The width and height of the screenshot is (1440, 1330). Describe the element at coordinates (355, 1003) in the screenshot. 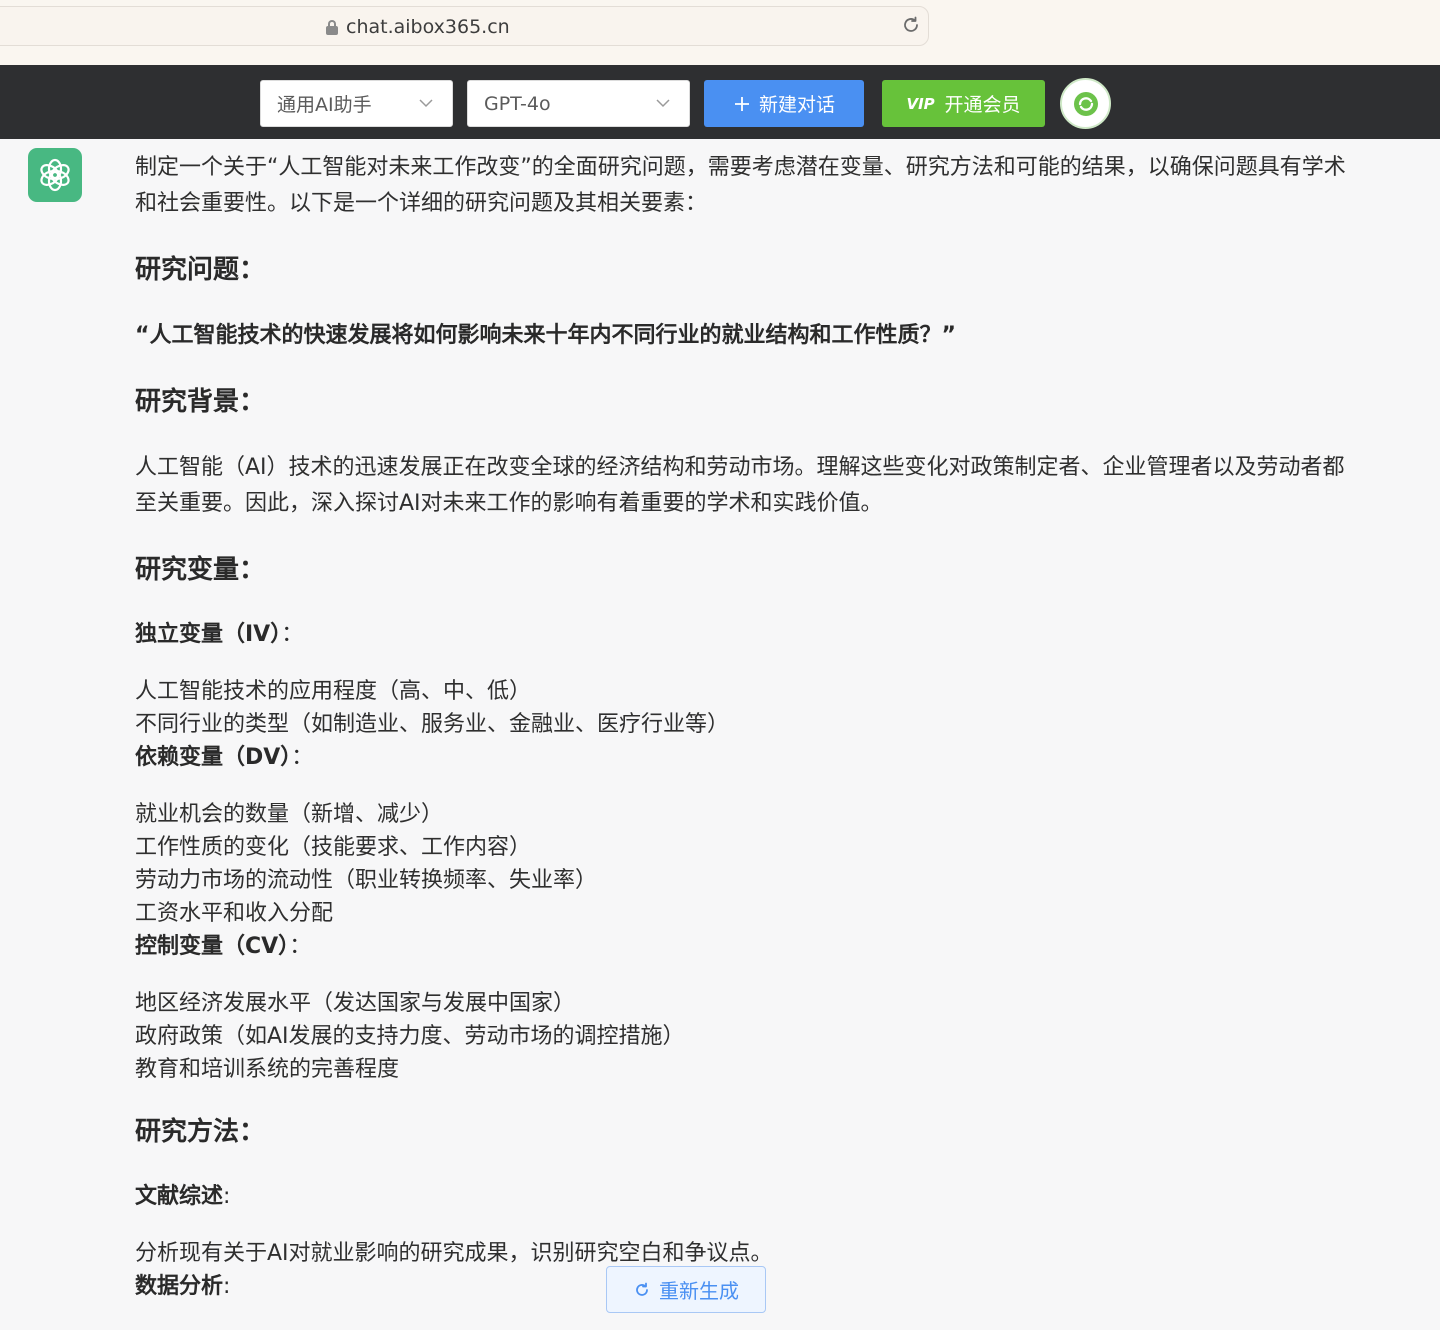

I see `list-item: 地区经济发展水平（发达国家与发展中国家）` at that location.